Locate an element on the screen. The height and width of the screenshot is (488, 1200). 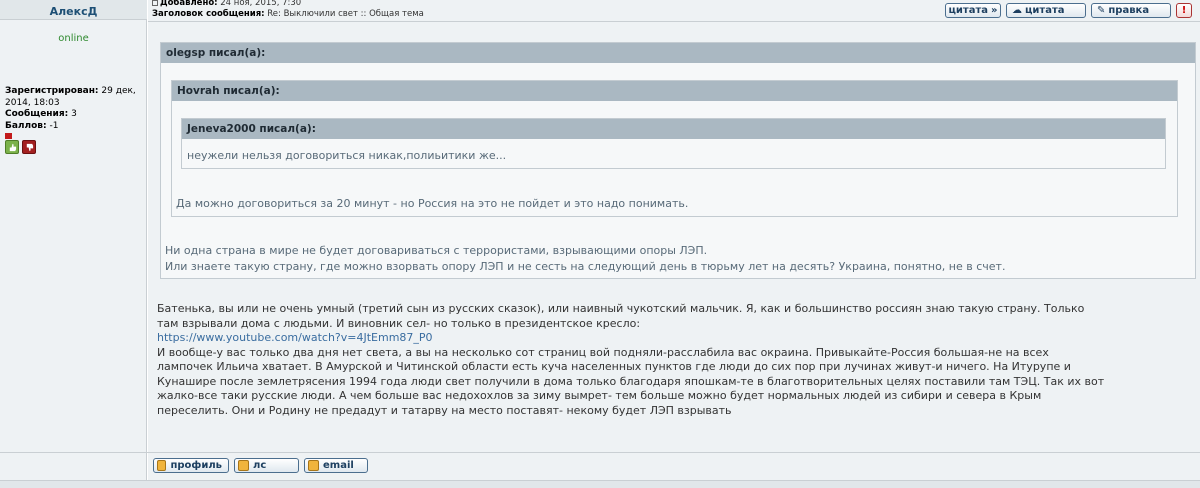
profile-label: профиль is located at coordinates (196, 465).